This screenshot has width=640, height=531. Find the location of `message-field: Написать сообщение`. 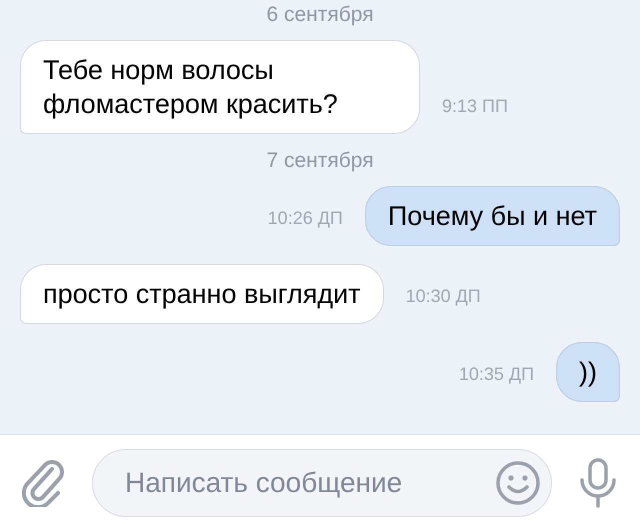

message-field: Написать сообщение is located at coordinates (322, 483).